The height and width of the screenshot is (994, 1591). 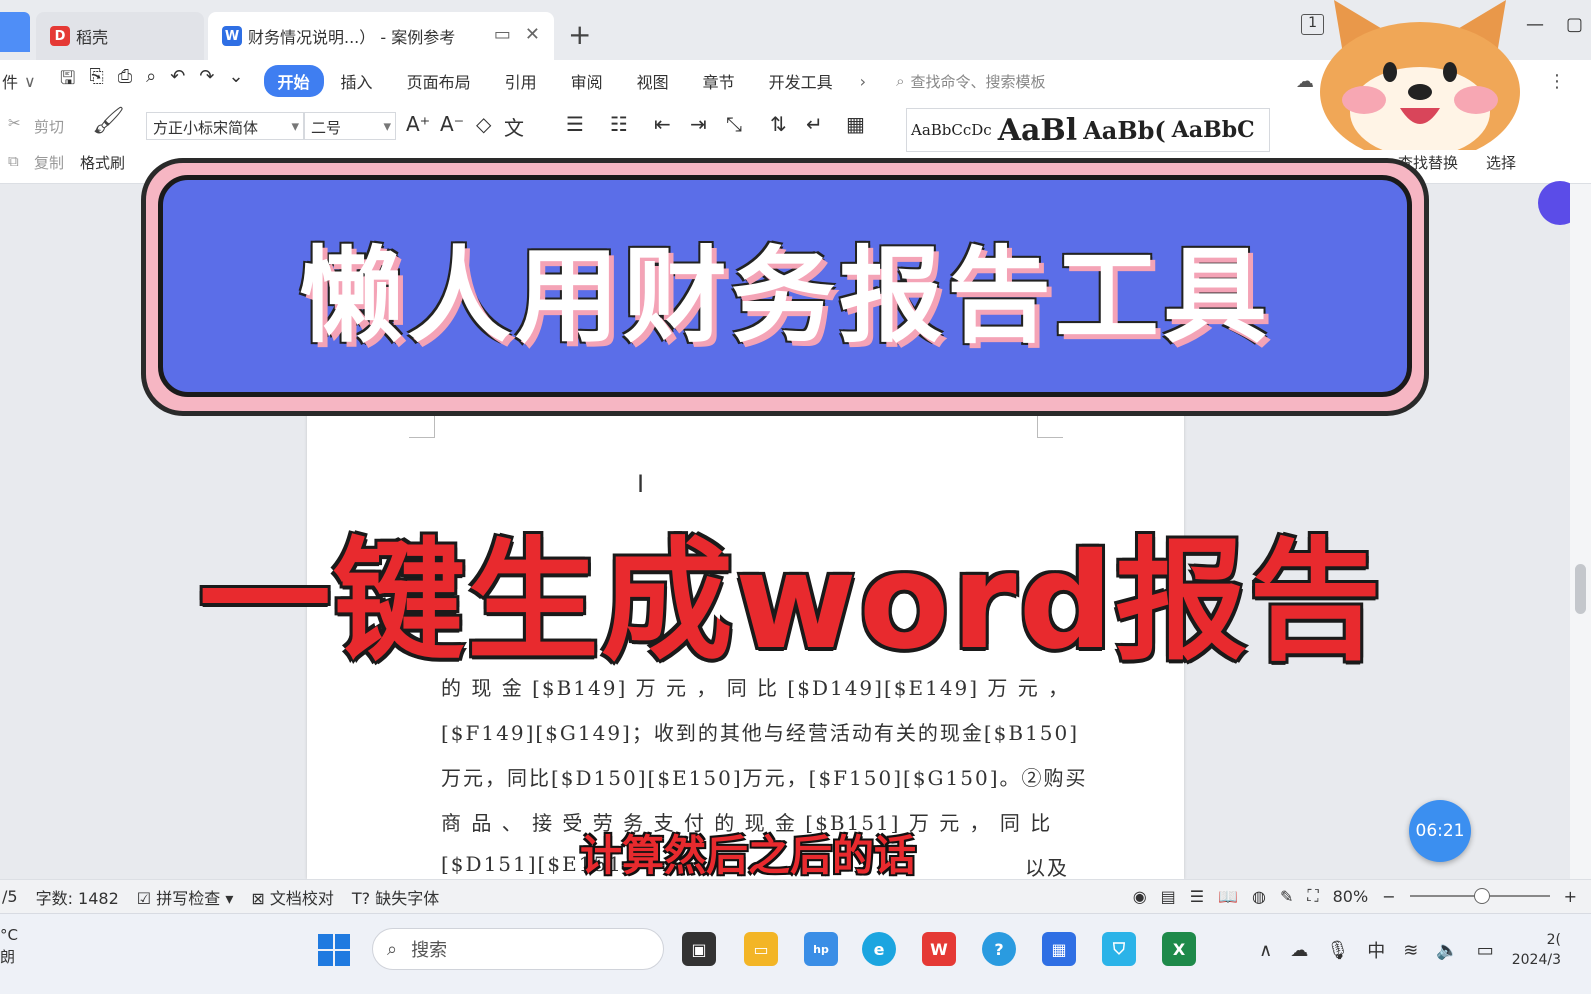 I want to click on tab-docer: D 稻壳, so click(x=120, y=36).